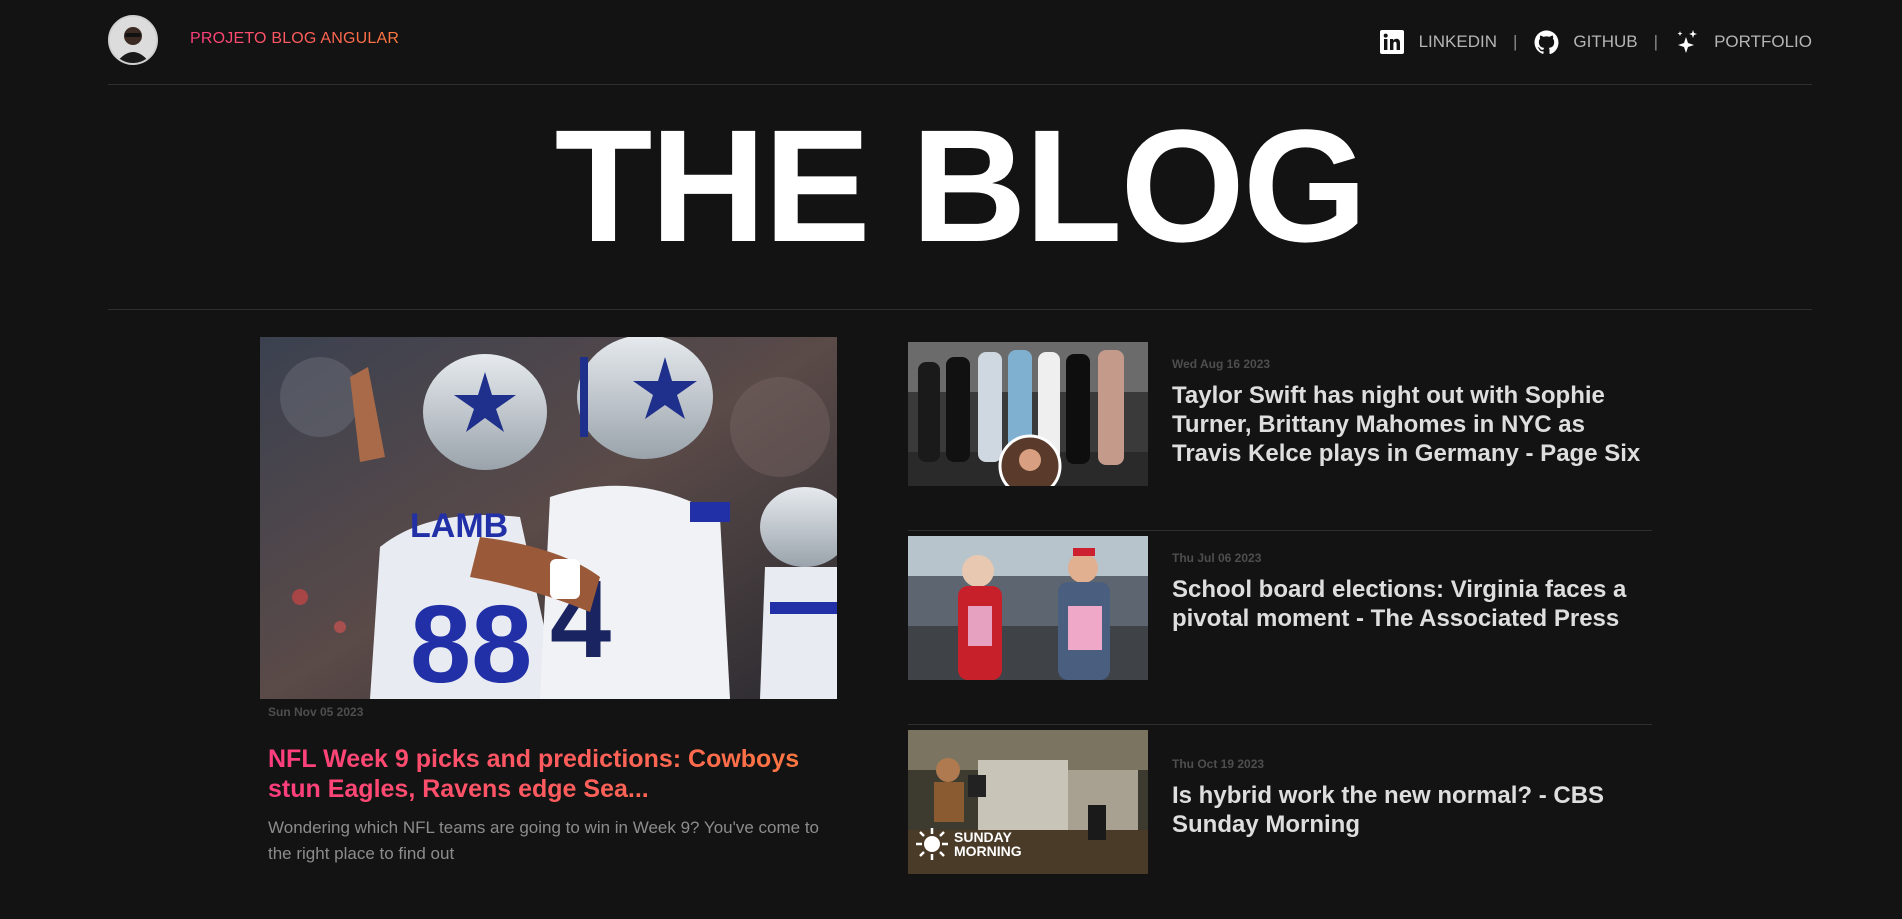 This screenshot has width=1902, height=919. Describe the element at coordinates (294, 39) in the screenshot. I see `site-brand: PROJETO BLOG ANGULAR` at that location.